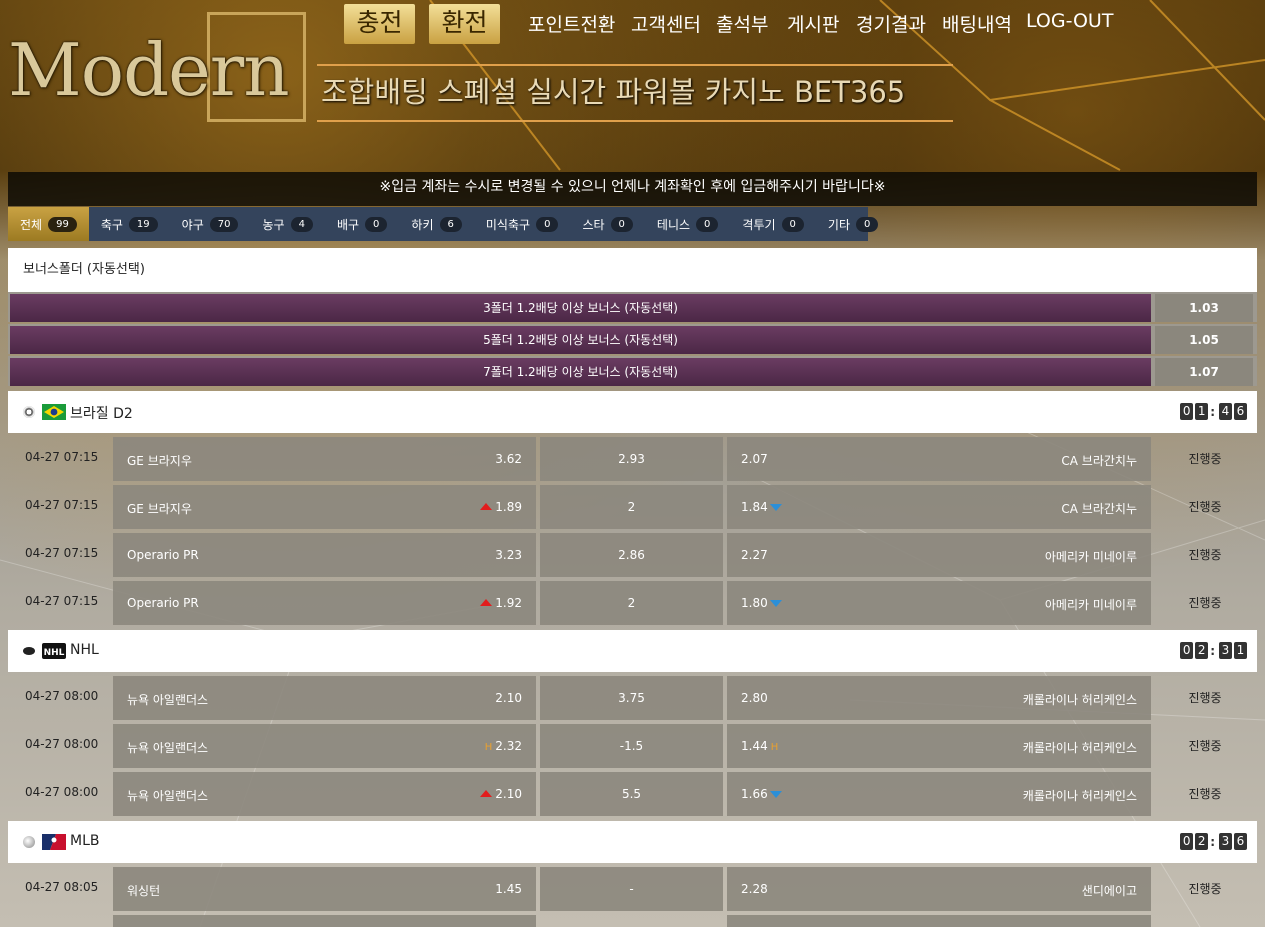  Describe the element at coordinates (939, 921) in the screenshot. I see `away-bet-cell` at that location.